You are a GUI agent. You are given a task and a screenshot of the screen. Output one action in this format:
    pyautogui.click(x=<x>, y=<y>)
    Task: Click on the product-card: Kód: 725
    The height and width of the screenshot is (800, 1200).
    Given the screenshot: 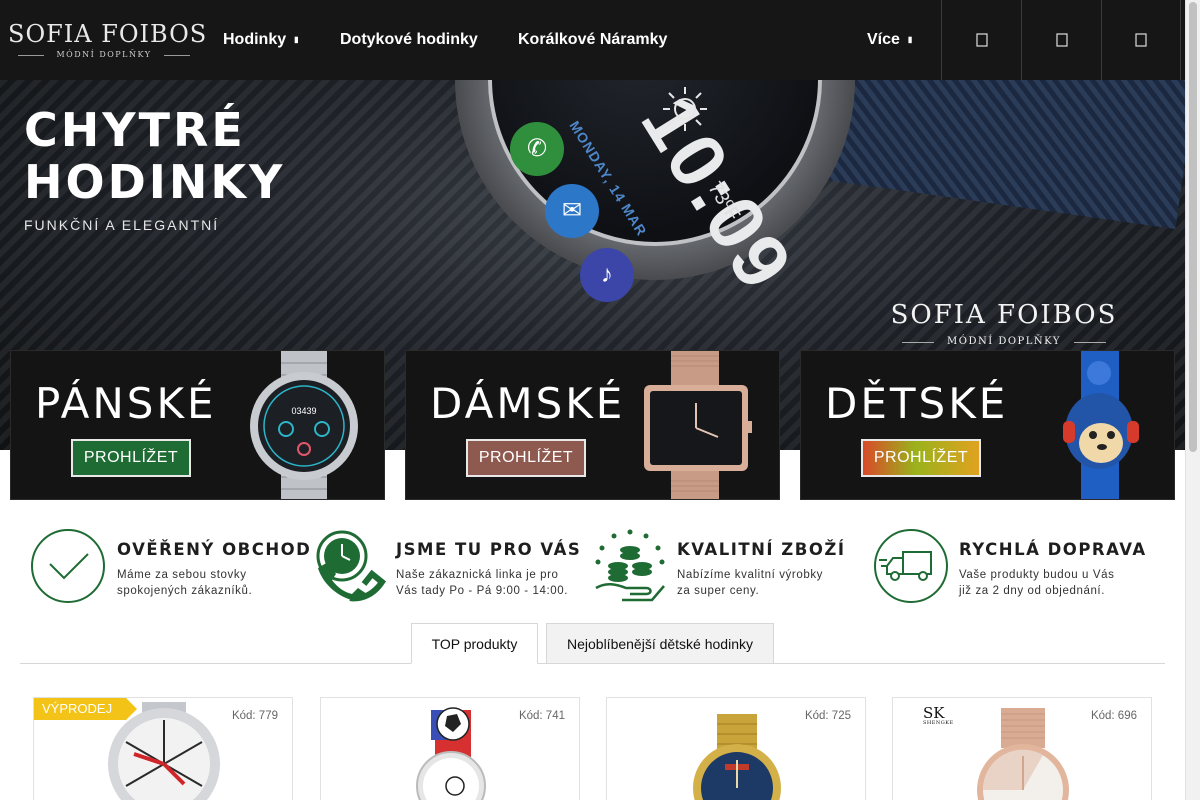 What is the action you would take?
    pyautogui.click(x=736, y=748)
    